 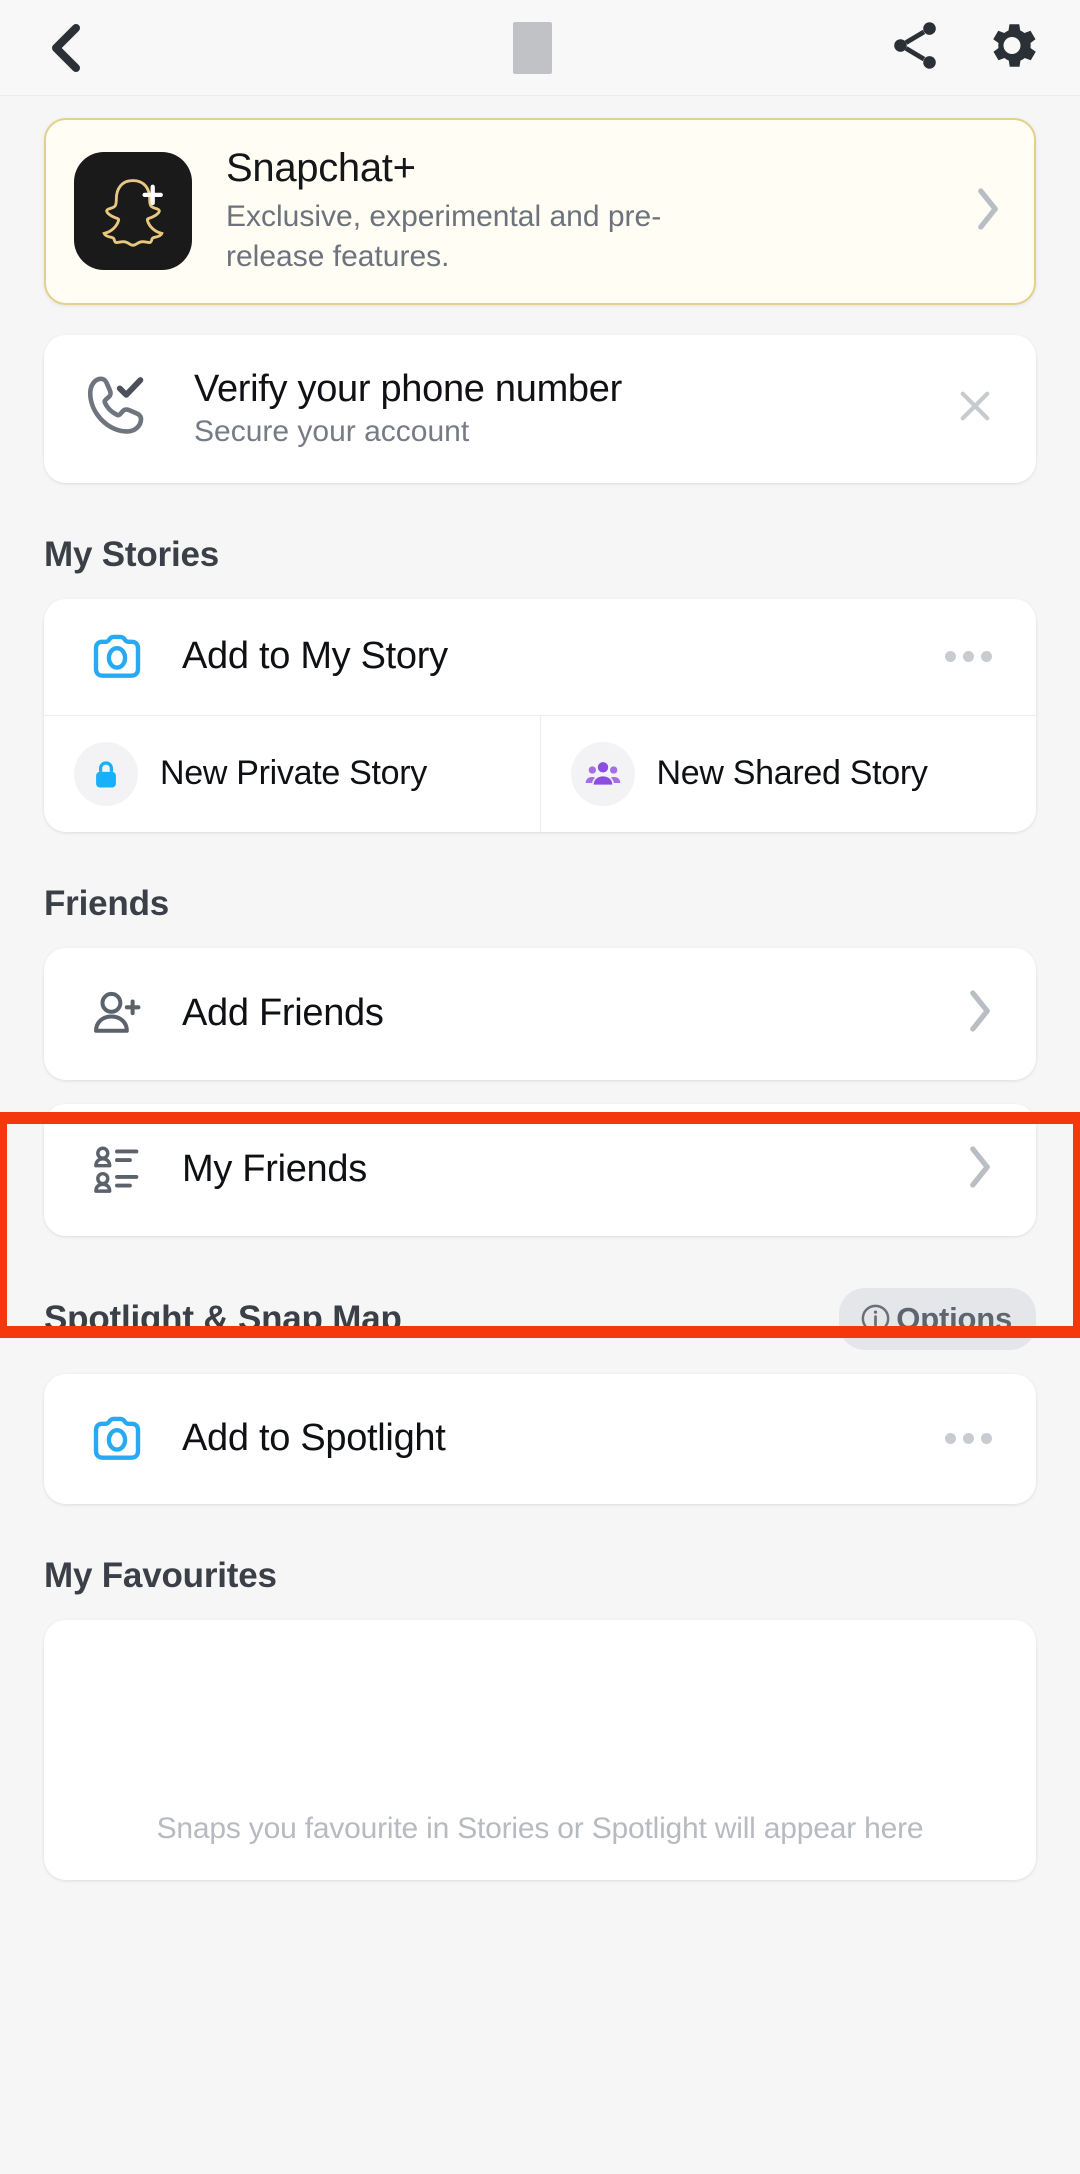 I want to click on verify-phone-title: Verify your phone number, so click(x=408, y=389).